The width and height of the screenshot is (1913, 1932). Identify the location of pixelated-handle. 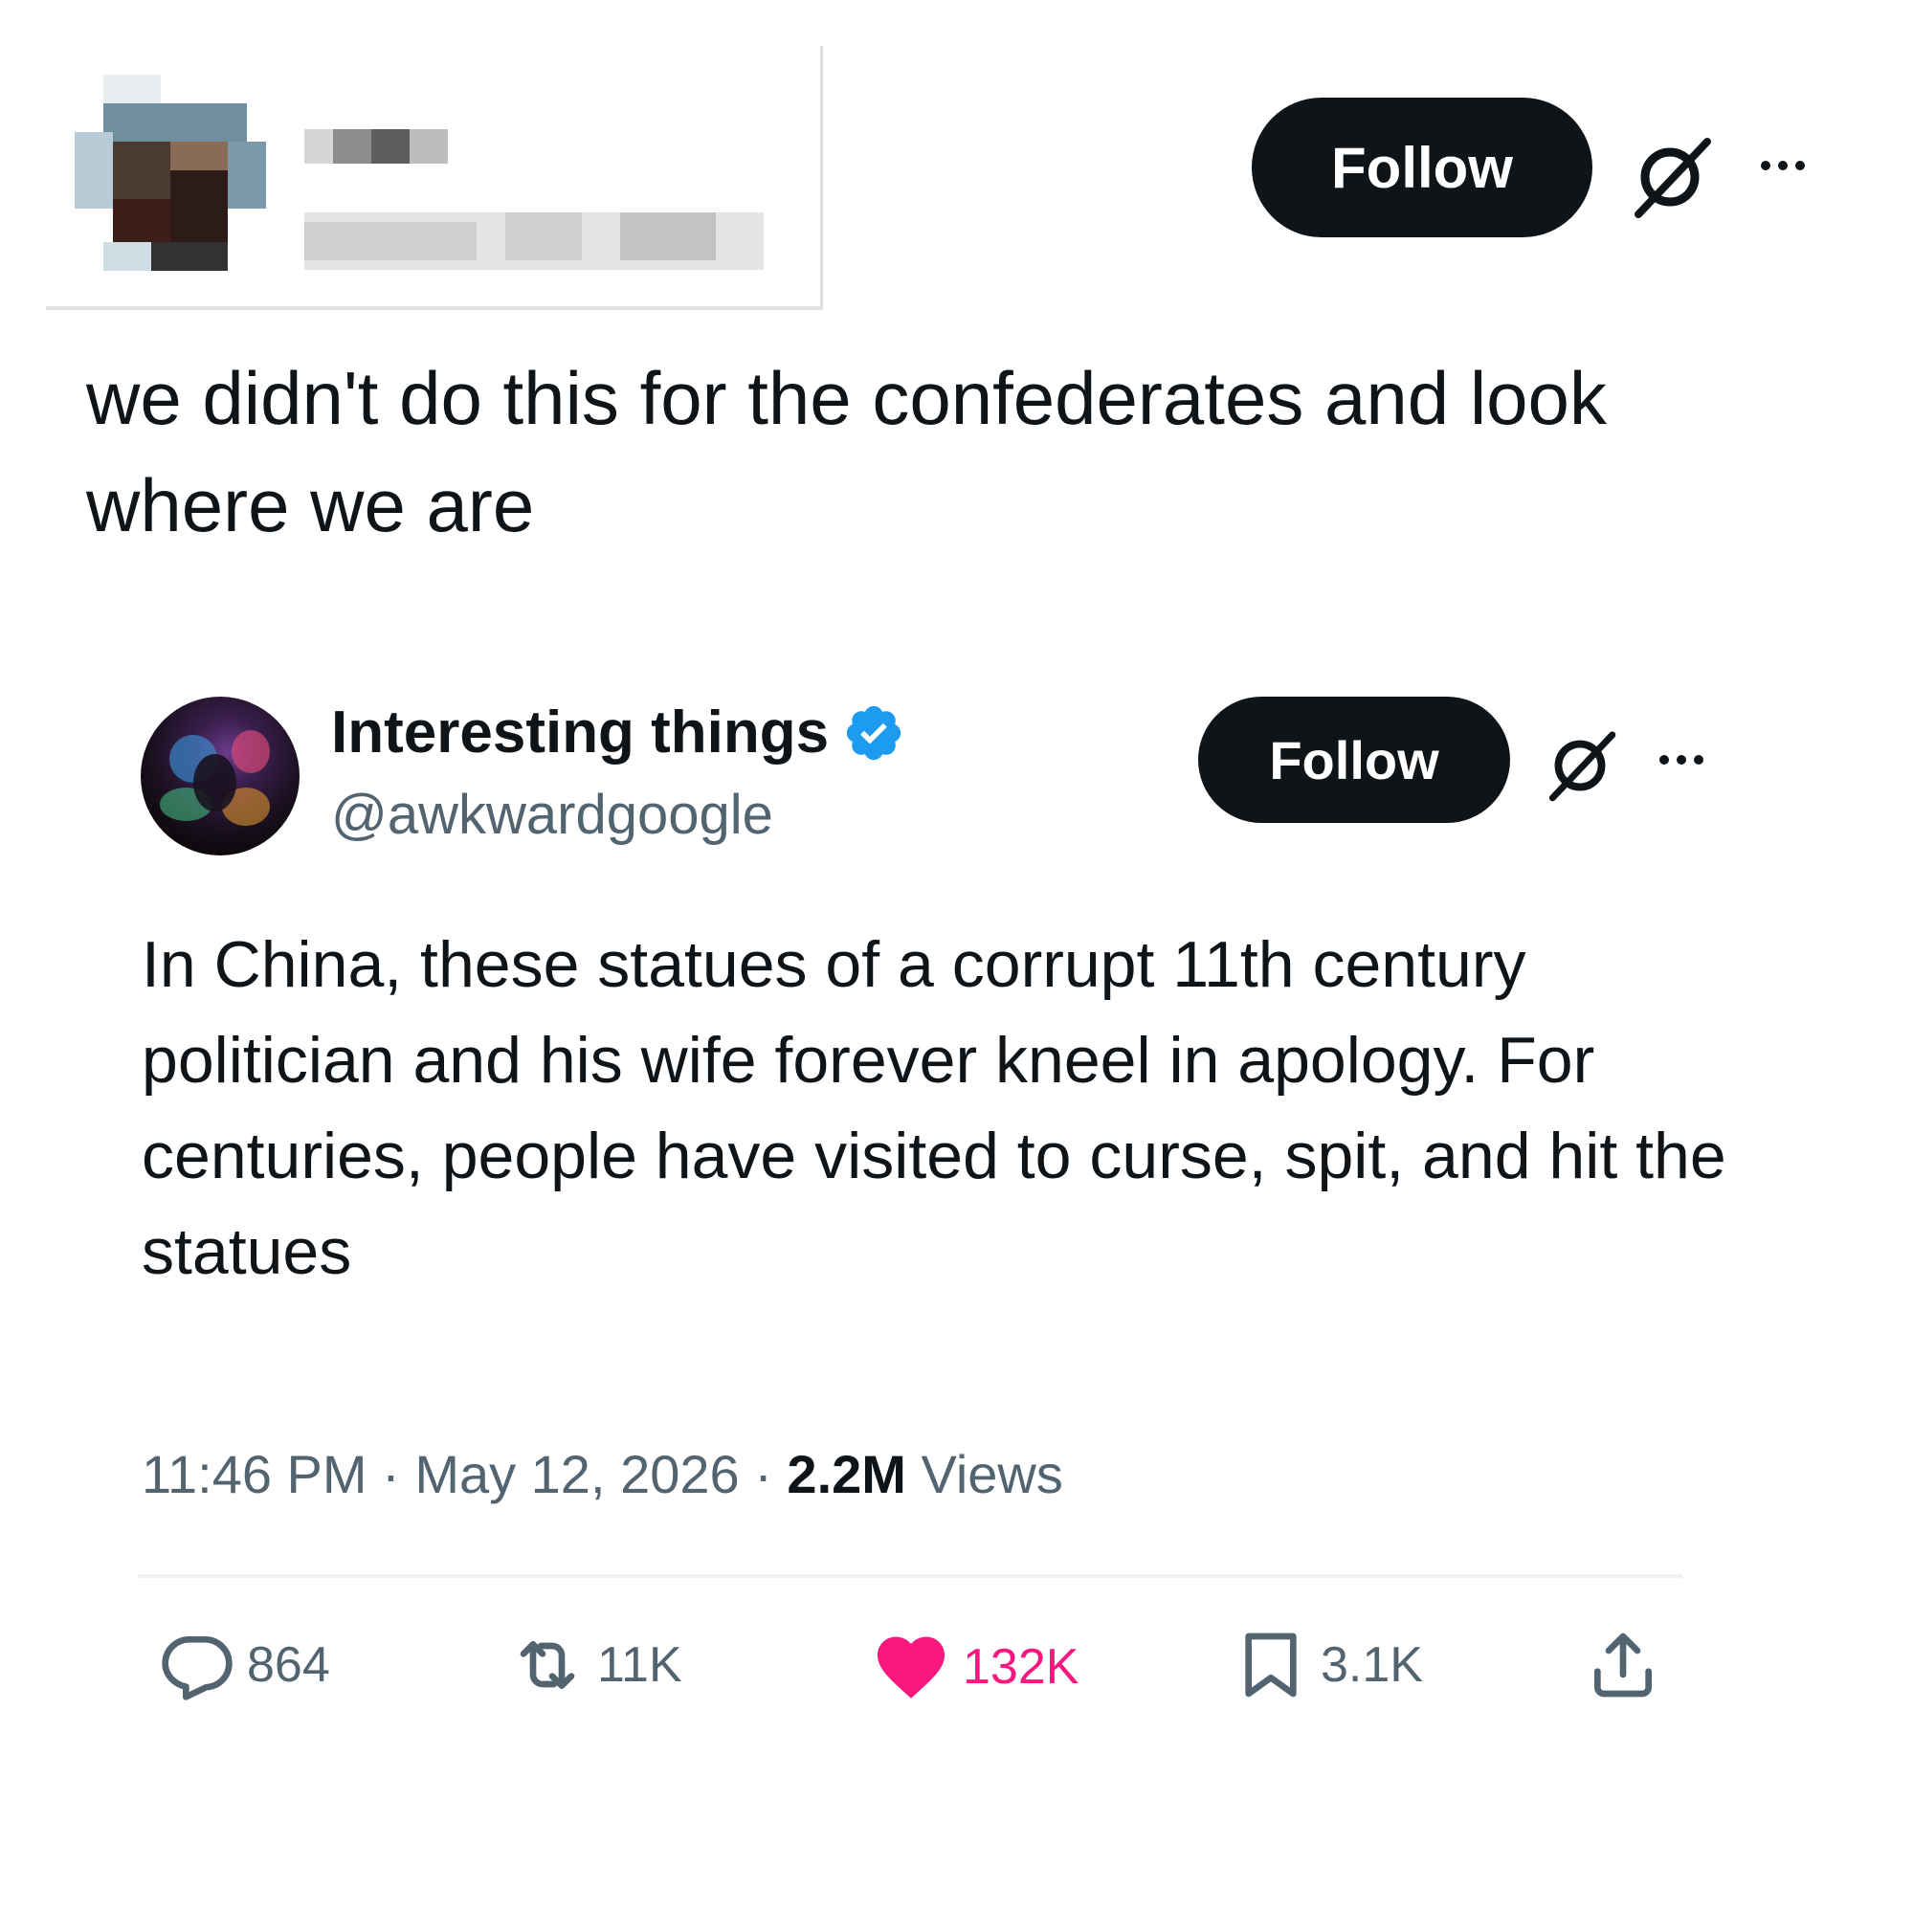
(534, 241).